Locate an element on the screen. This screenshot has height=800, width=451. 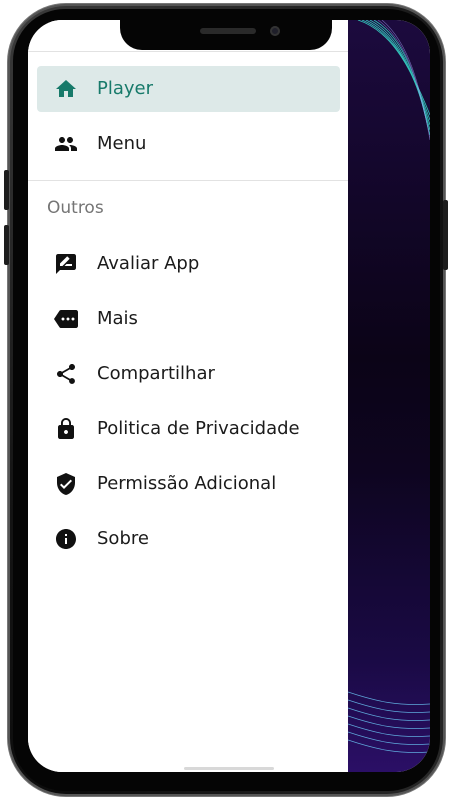
rate-review-icon is located at coordinates (66, 264).